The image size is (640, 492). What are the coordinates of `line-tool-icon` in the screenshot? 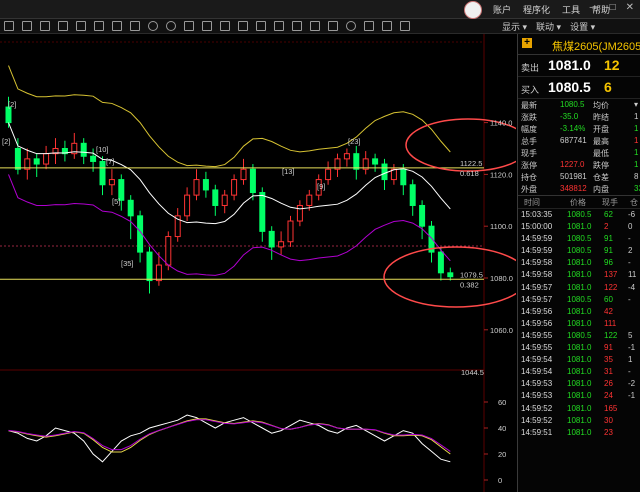 It's located at (27, 26).